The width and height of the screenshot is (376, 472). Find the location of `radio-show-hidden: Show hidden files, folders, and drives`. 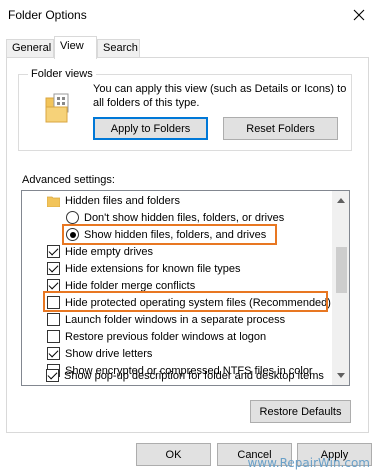

radio-show-hidden: Show hidden files, folders, and drives is located at coordinates (207, 234).